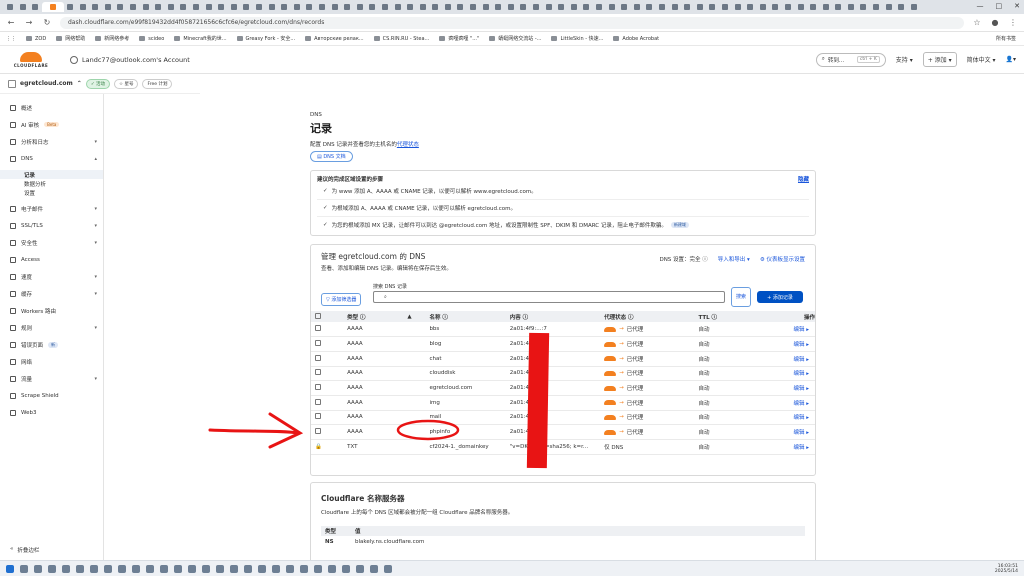  What do you see at coordinates (130, 59) in the screenshot?
I see `account-switcher: Landc77@outlook.com's Account` at bounding box center [130, 59].